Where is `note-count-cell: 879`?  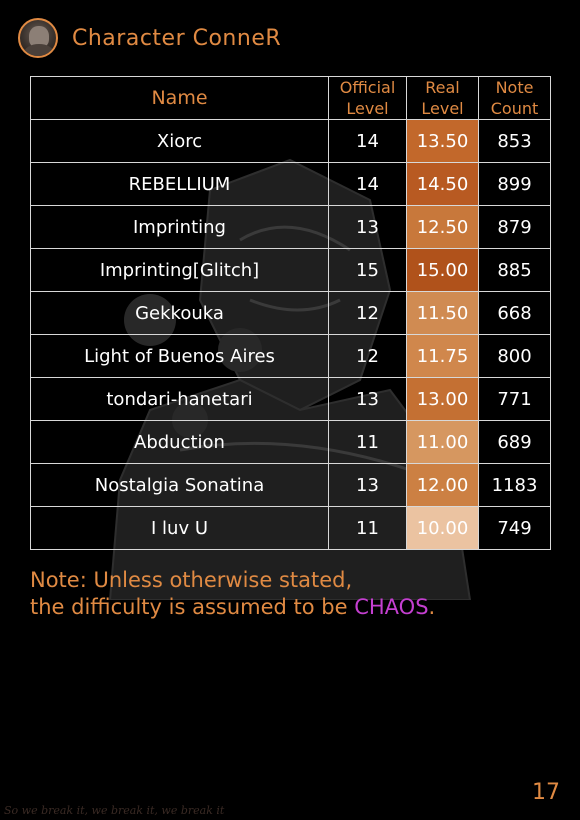 note-count-cell: 879 is located at coordinates (514, 227).